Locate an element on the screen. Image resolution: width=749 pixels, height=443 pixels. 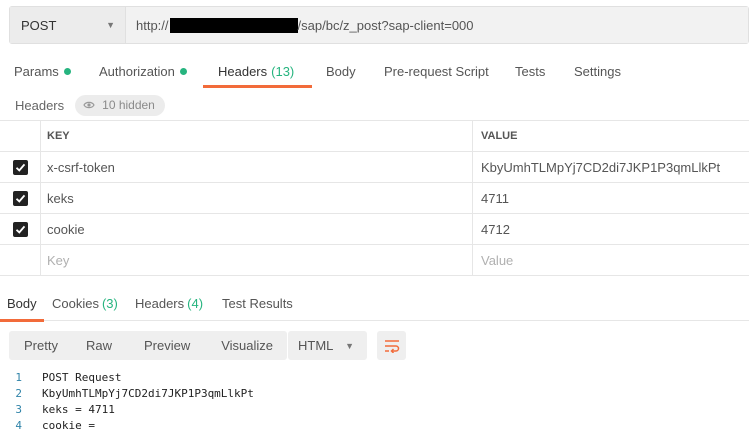
tab-authorization: Authorization is located at coordinates (143, 73).